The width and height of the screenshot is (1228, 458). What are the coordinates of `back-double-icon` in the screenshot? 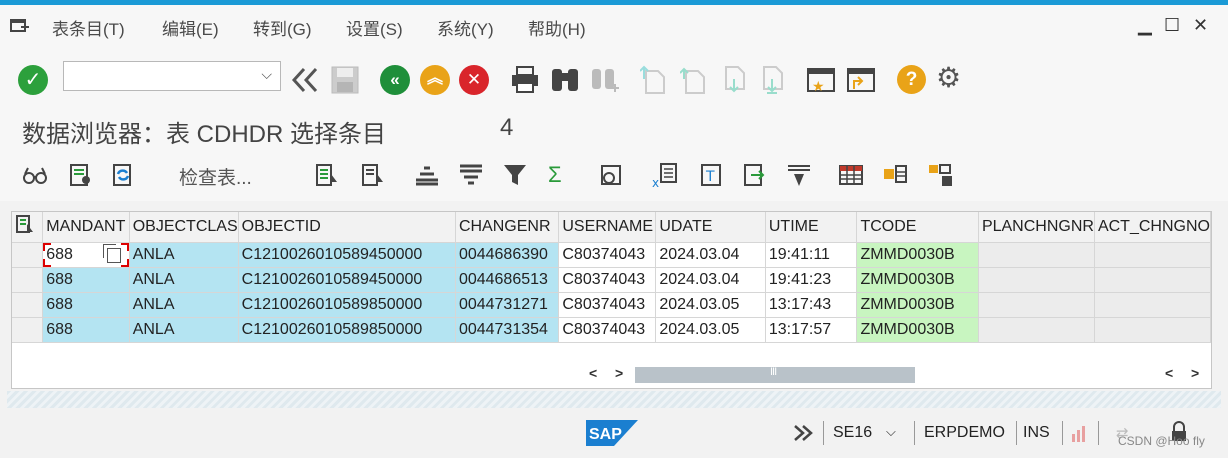 It's located at (306, 80).